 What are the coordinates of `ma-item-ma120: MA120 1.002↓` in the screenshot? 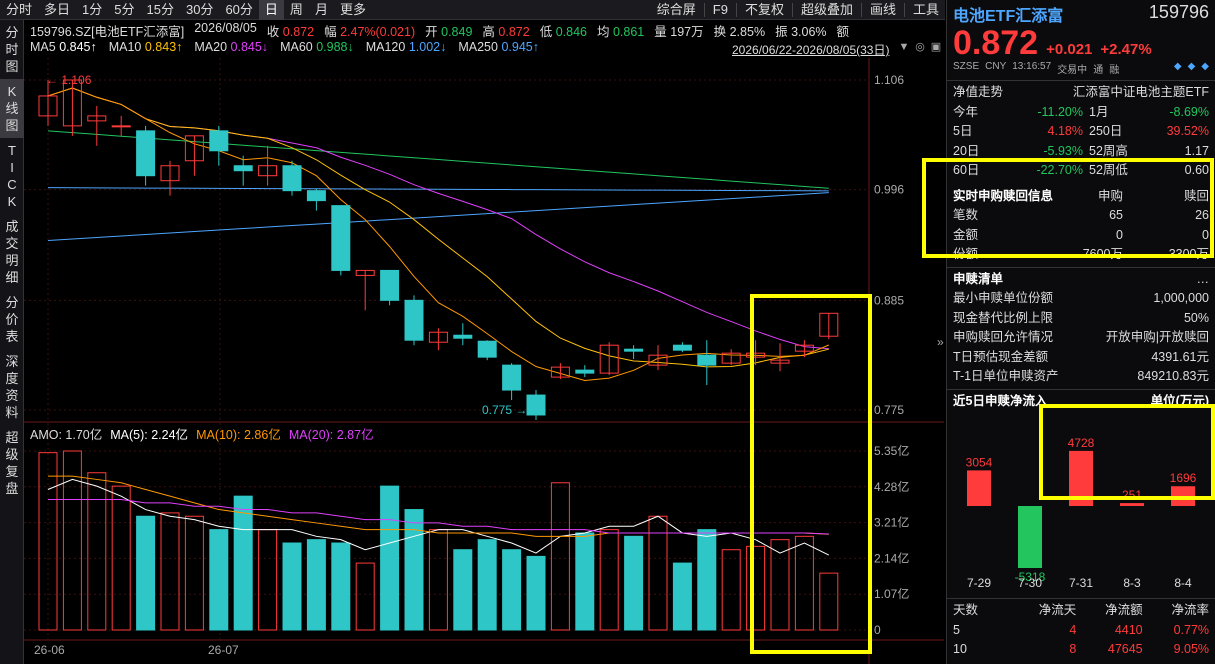 It's located at (406, 49).